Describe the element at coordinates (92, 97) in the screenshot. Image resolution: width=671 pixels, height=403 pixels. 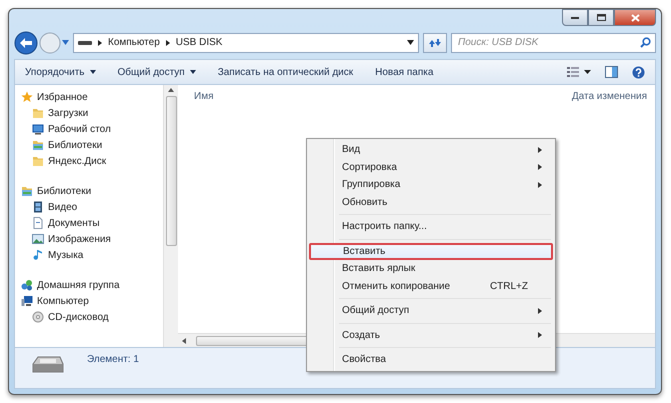
I see `nav-item: Избранное` at that location.